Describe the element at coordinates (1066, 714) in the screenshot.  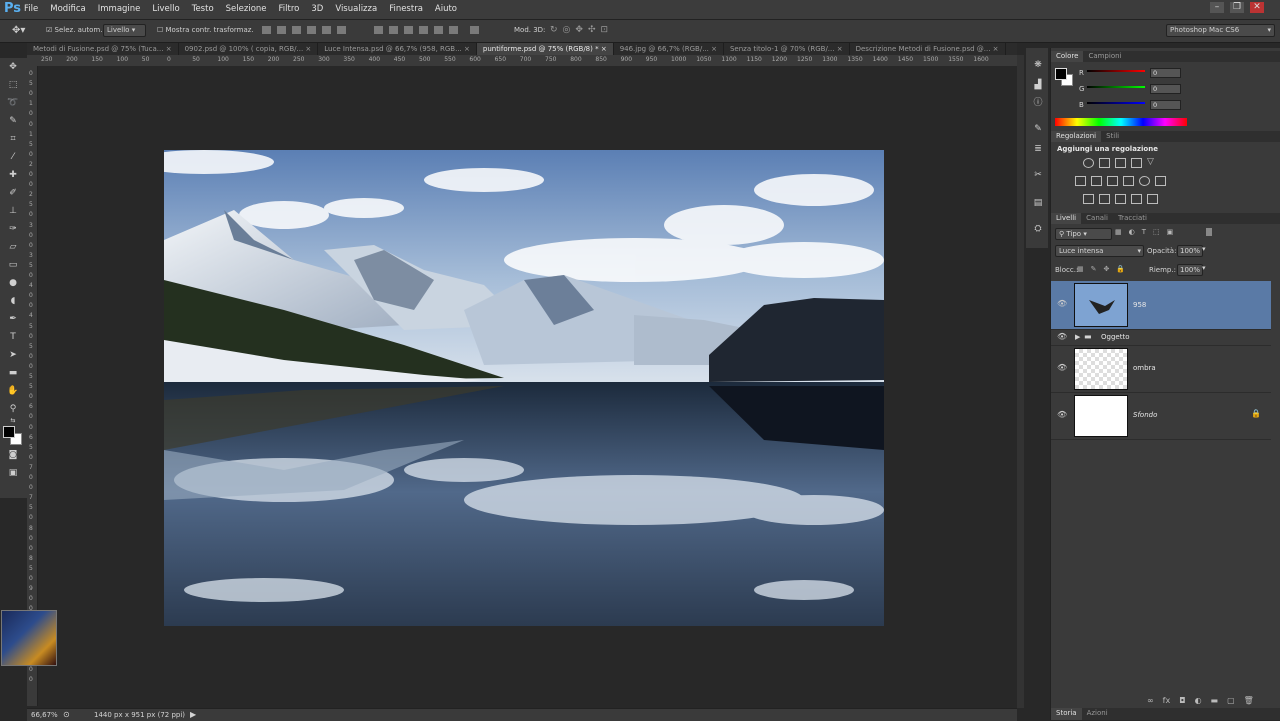
I see `tab-storia: Storia` at that location.